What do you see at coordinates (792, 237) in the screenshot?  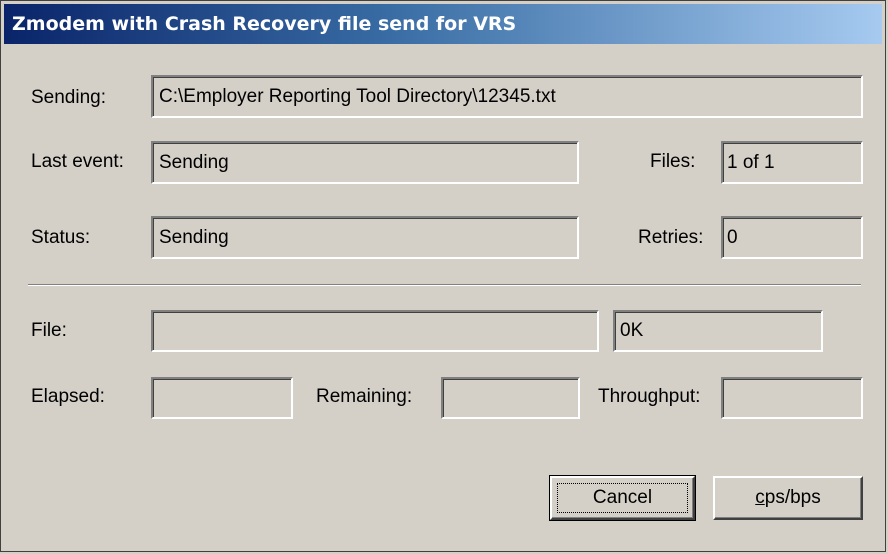 I see `retries-field: 0` at bounding box center [792, 237].